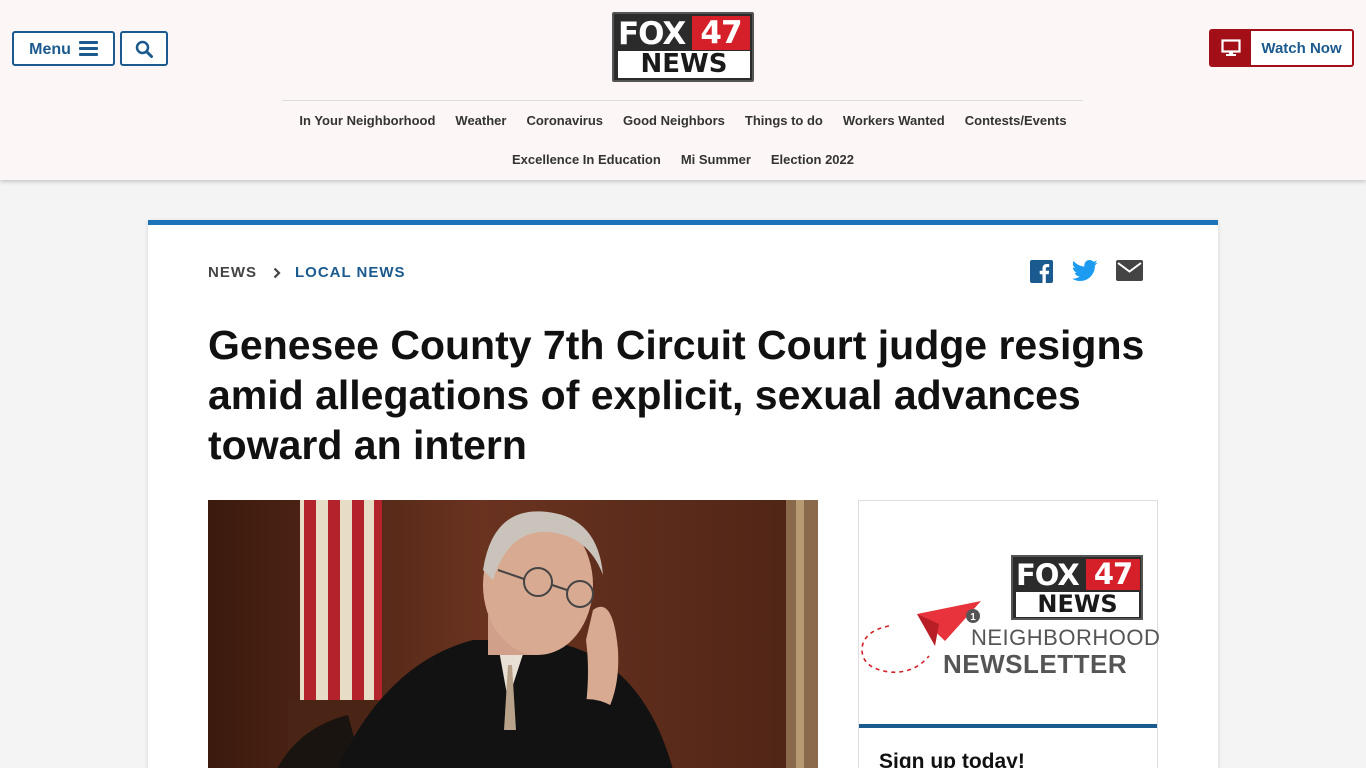 This screenshot has height=768, width=1366. I want to click on watch-now-button: Watch Now, so click(1281, 48).